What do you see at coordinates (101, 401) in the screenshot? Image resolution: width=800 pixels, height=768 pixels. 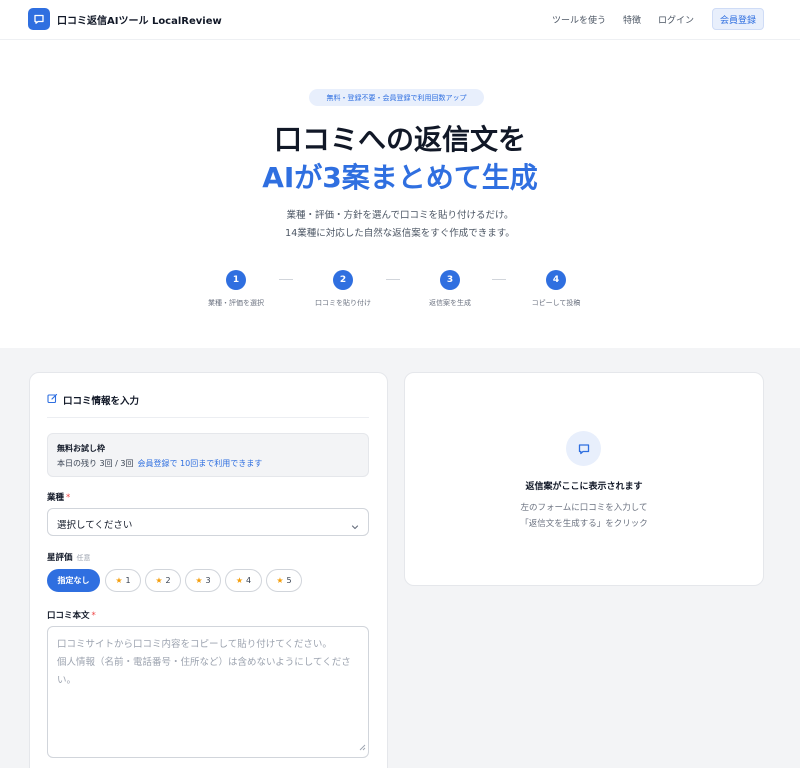 I see `card-title-text: 口コミ情報を入力` at bounding box center [101, 401].